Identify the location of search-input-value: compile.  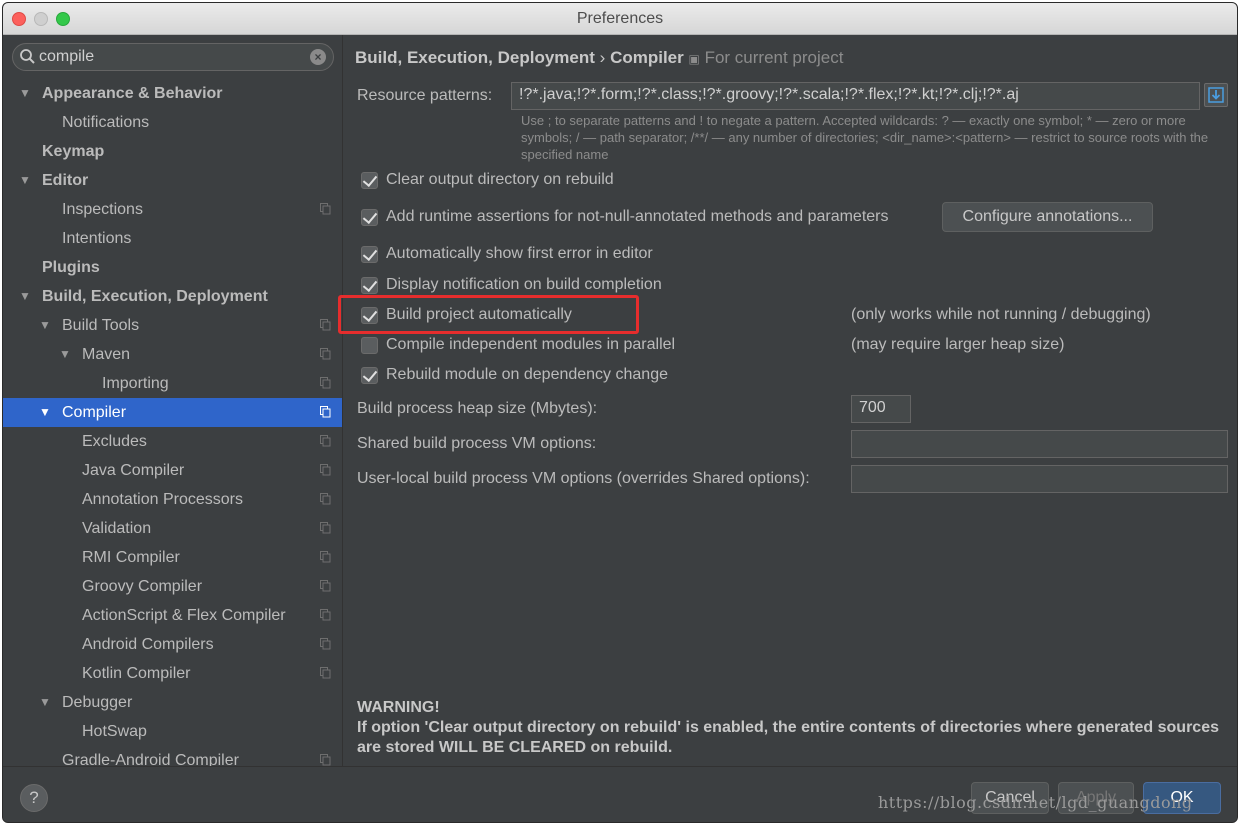
(66, 57).